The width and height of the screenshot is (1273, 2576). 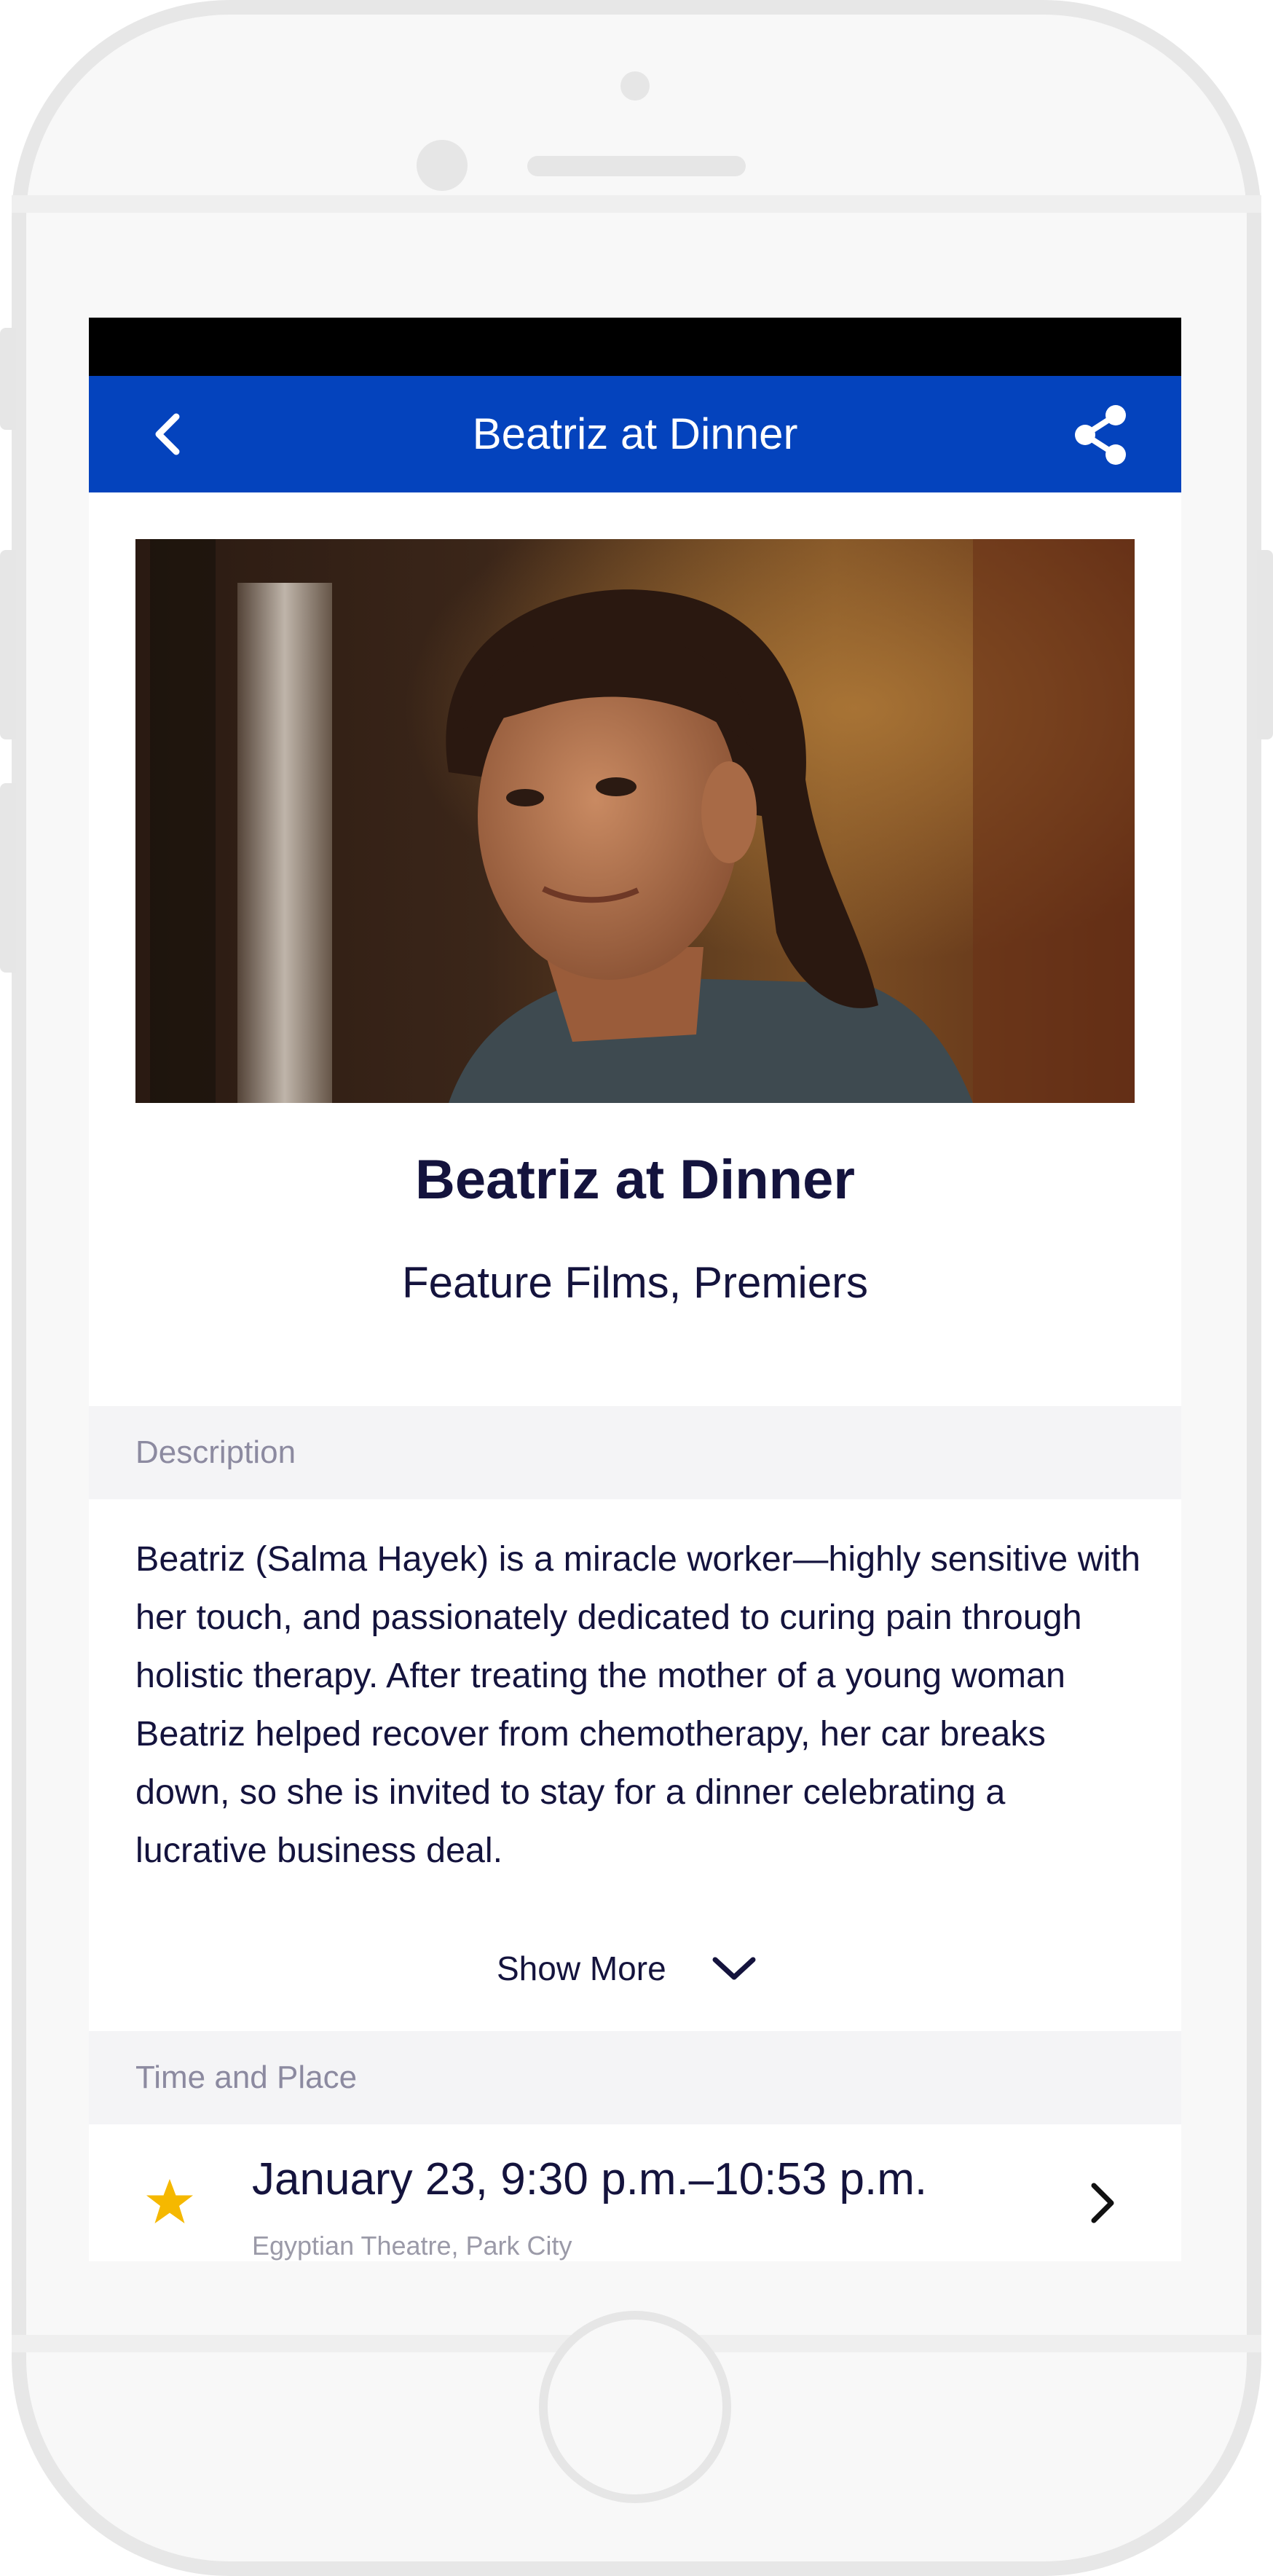 I want to click on volume-up-button, so click(x=8, y=644).